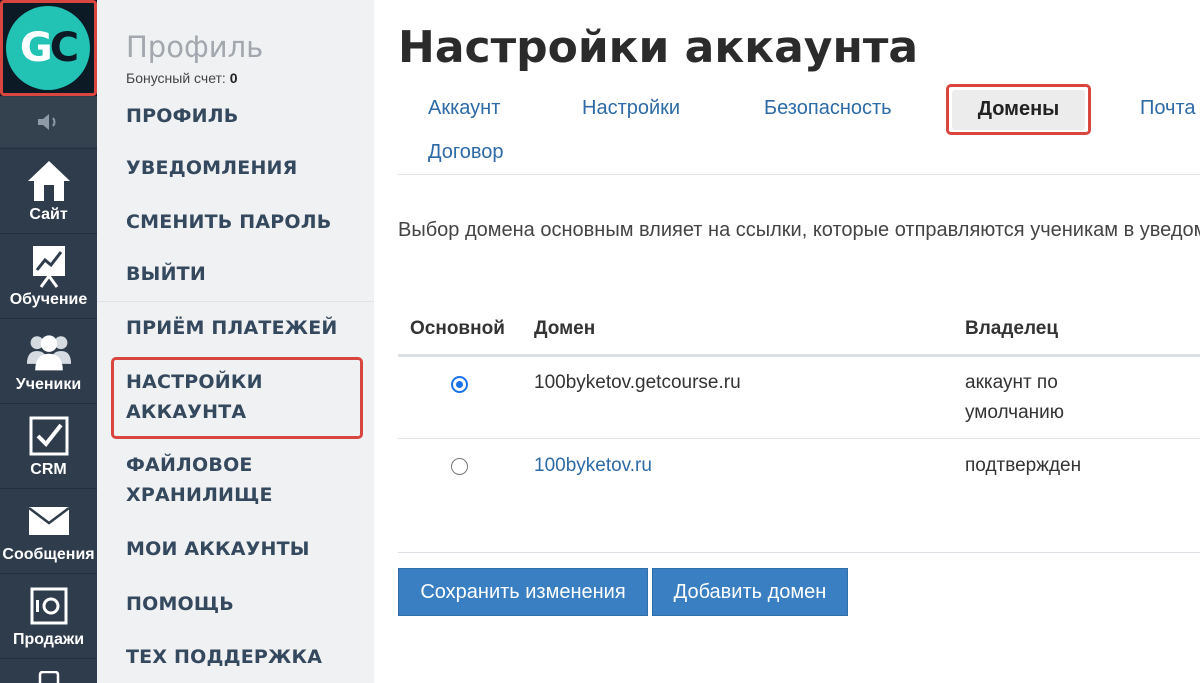 This screenshot has width=1200, height=683. What do you see at coordinates (48, 267) in the screenshot?
I see `chart-board-icon` at bounding box center [48, 267].